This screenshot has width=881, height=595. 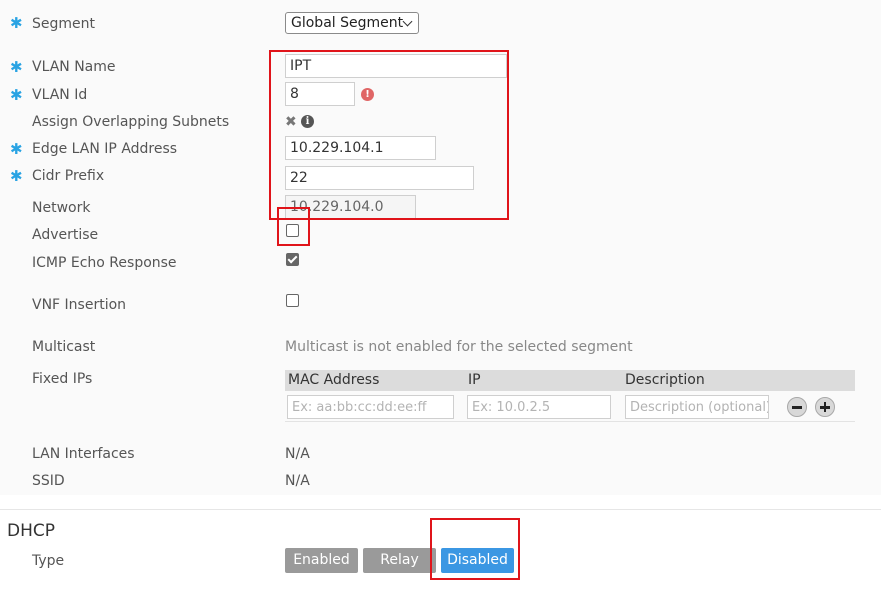 I want to click on assign-overlapping-subnets-label: Assign Overlapping Subnets, so click(x=131, y=122).